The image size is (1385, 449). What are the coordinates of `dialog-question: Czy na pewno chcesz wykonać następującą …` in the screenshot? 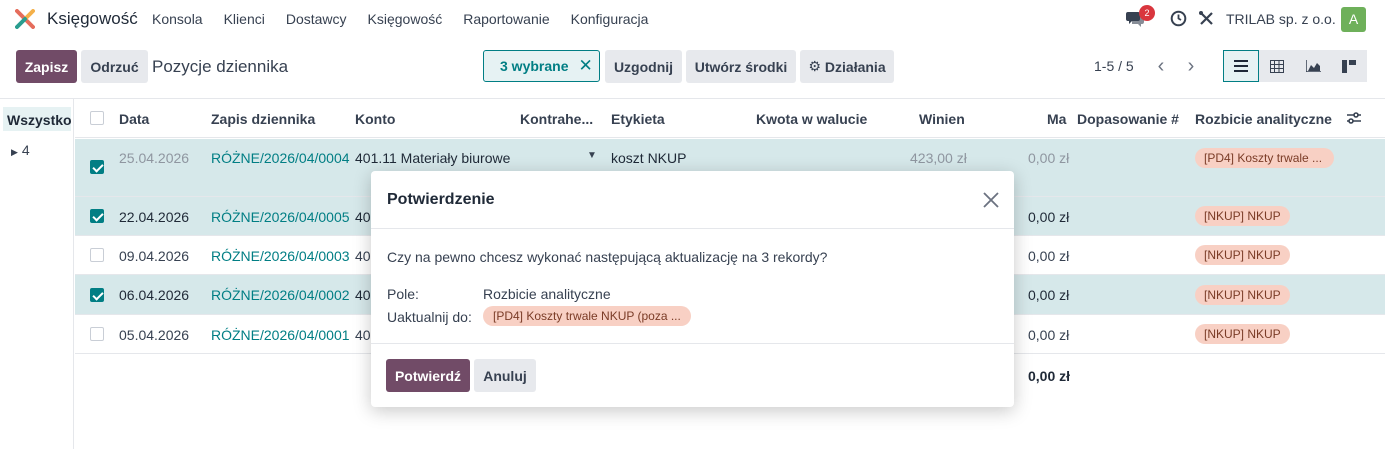 It's located at (607, 257).